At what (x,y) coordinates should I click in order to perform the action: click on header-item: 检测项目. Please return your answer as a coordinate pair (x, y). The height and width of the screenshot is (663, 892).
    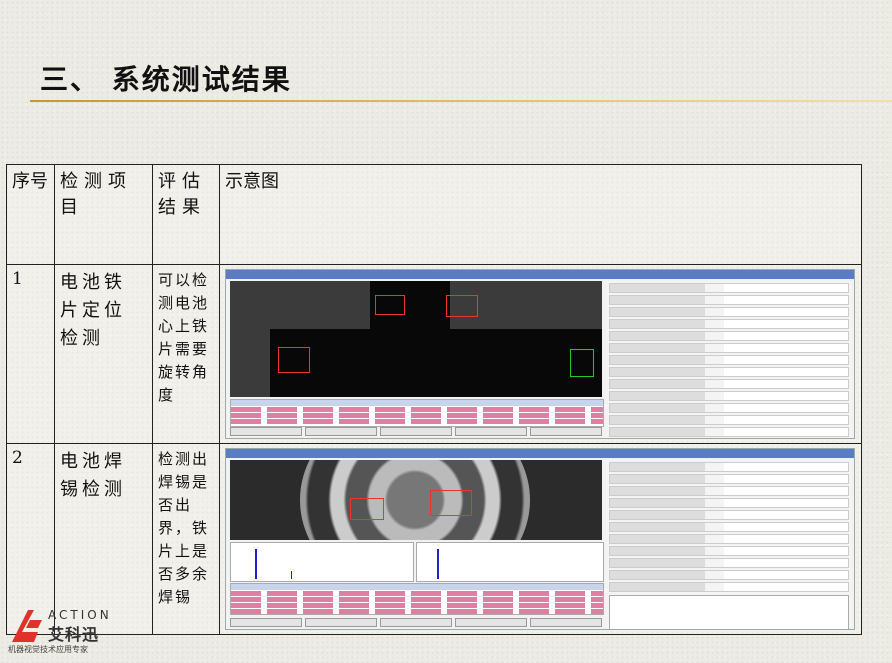
    Looking at the image, I should click on (103, 214).